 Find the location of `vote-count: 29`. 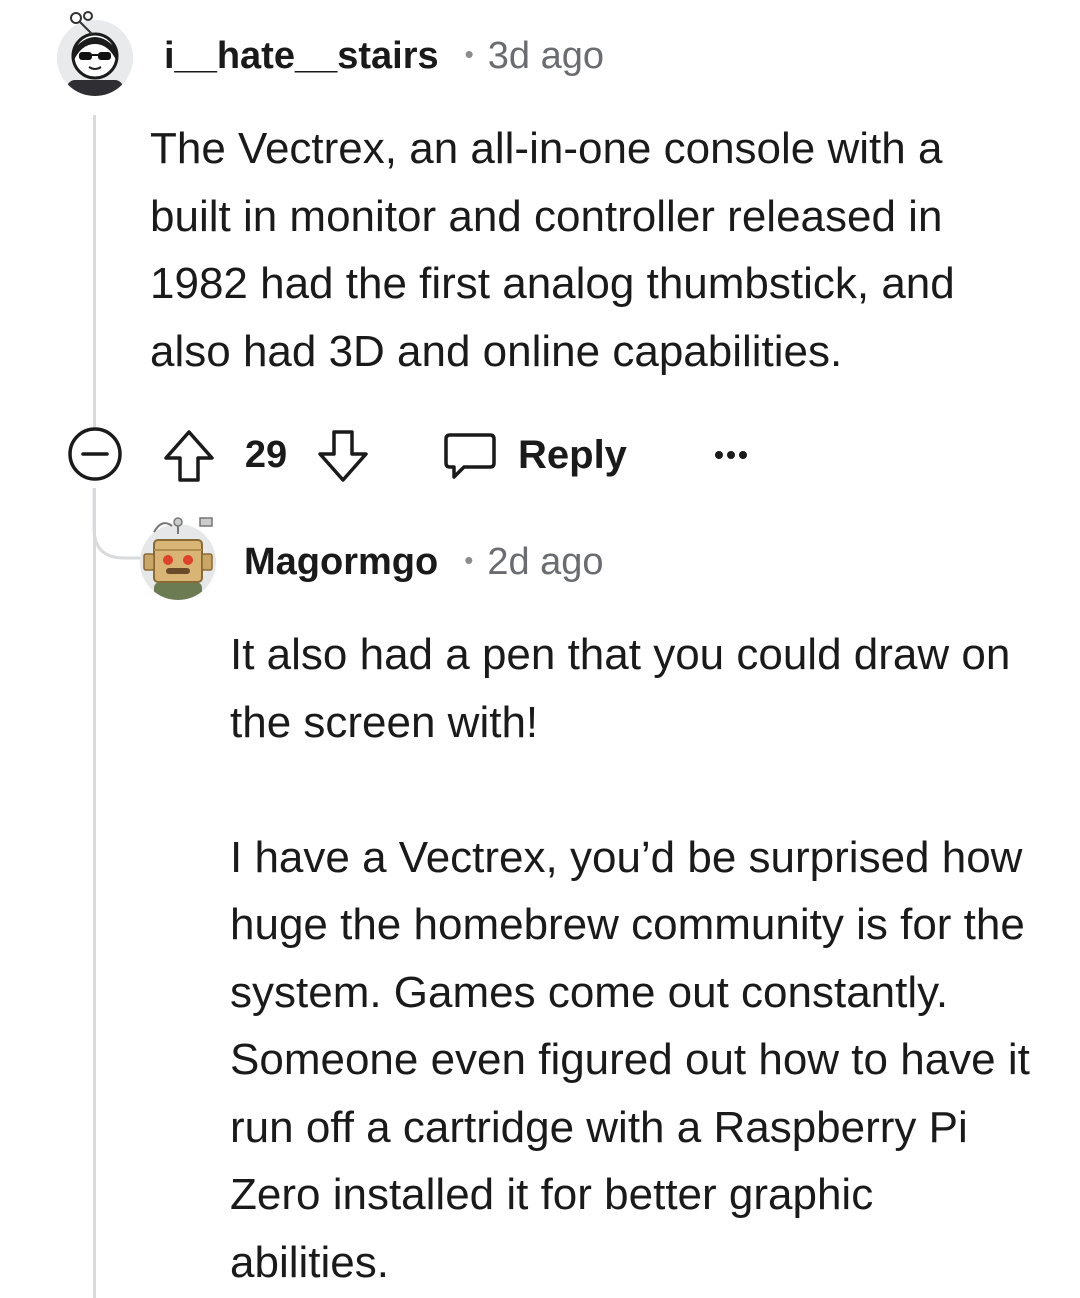

vote-count: 29 is located at coordinates (266, 455).